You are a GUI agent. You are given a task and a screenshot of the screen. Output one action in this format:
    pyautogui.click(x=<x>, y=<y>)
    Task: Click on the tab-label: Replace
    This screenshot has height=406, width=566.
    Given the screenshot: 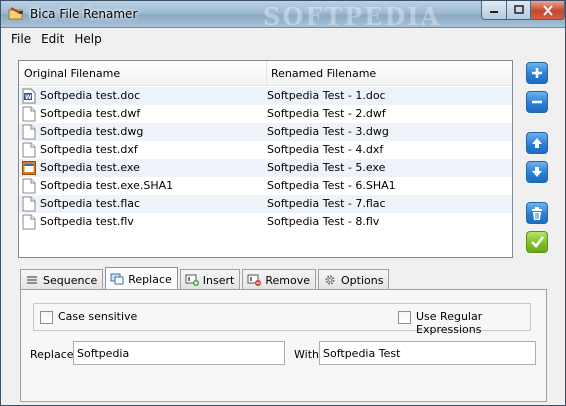 What is the action you would take?
    pyautogui.click(x=150, y=279)
    